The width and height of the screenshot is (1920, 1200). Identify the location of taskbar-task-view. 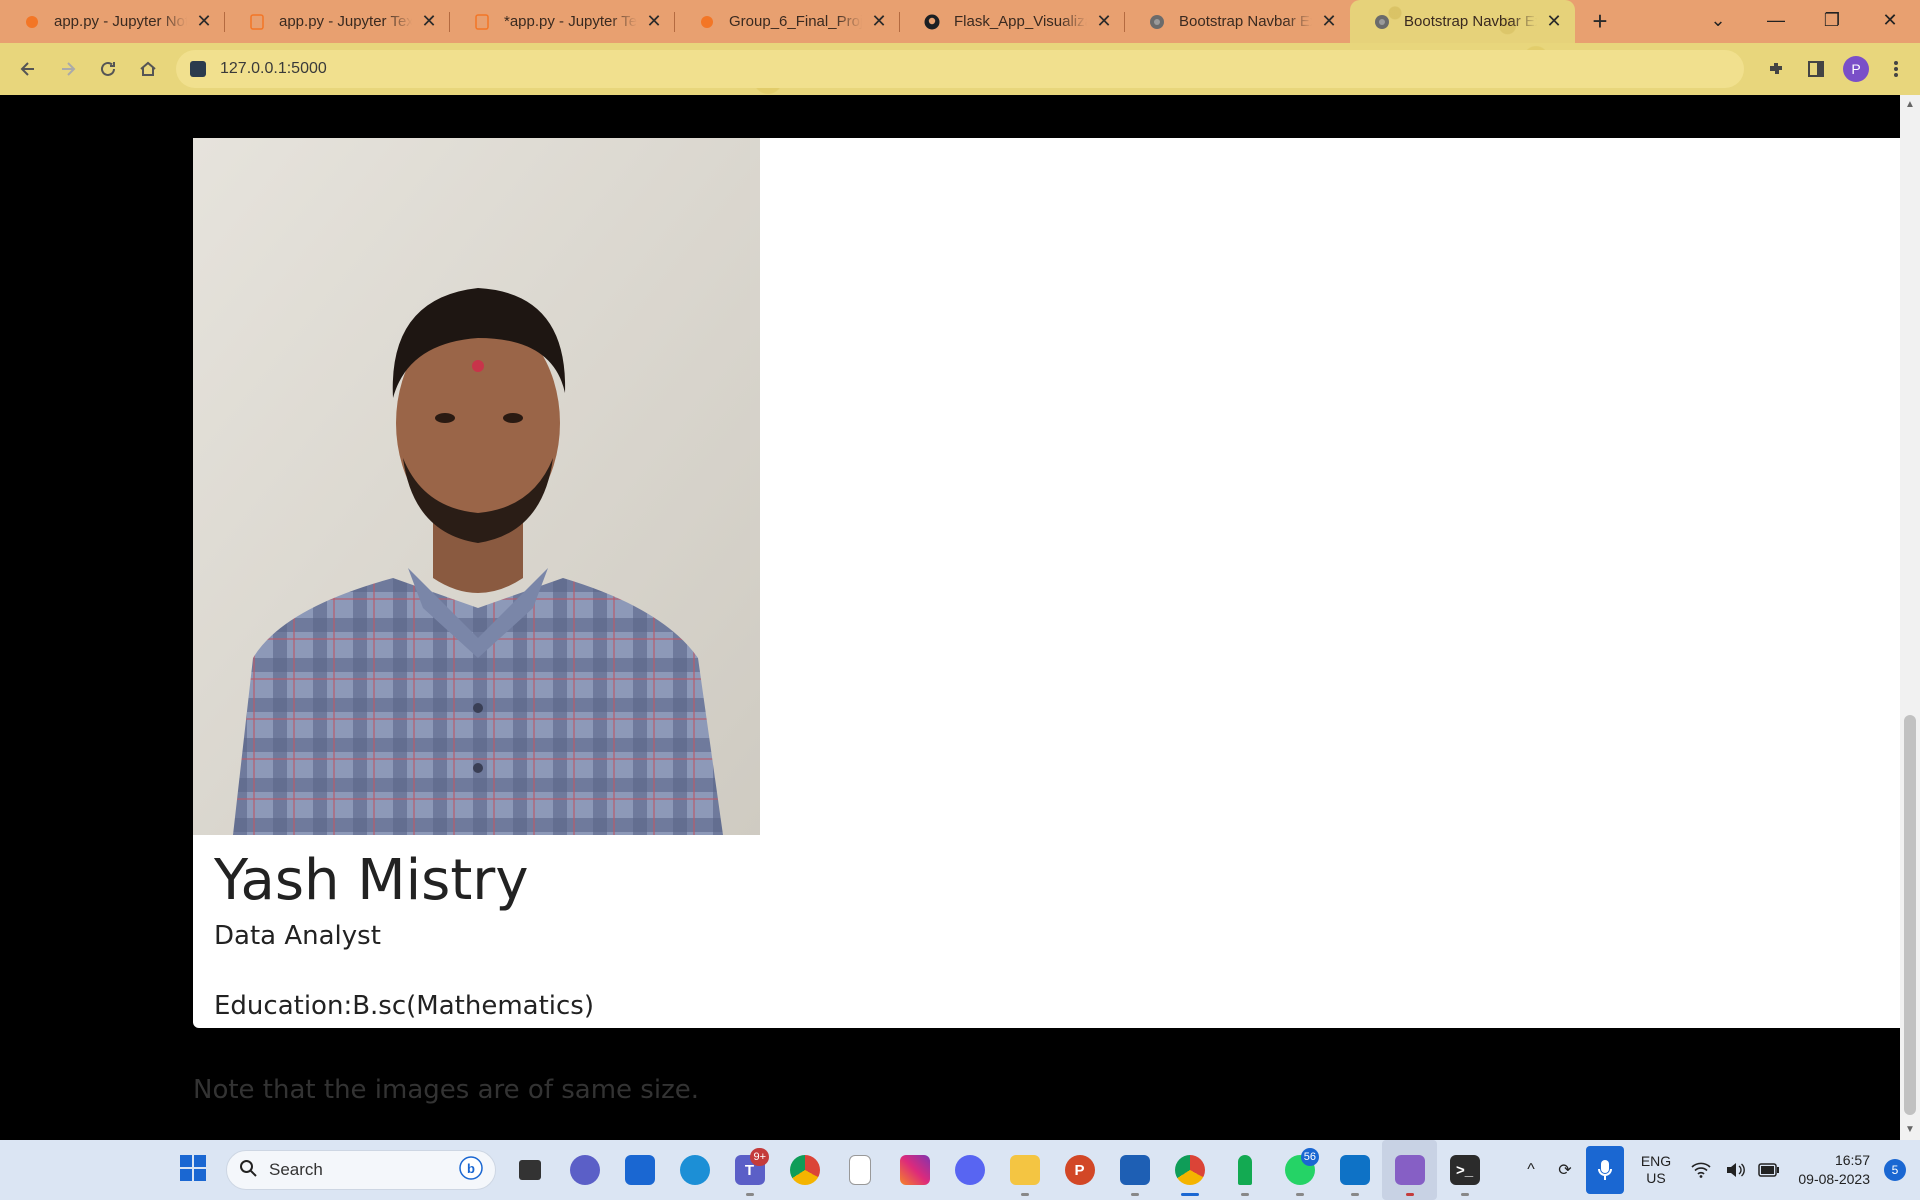
(529, 1170).